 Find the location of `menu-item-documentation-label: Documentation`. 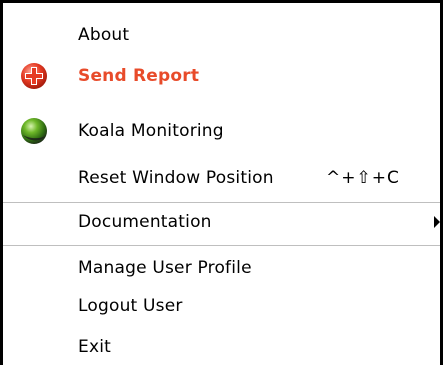

menu-item-documentation-label: Documentation is located at coordinates (145, 222).